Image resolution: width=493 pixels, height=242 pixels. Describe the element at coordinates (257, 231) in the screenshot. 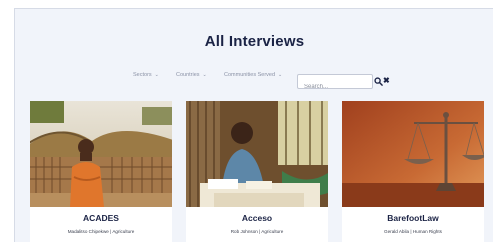

I see `card-meta: Rob Johnson | Agriculture` at that location.